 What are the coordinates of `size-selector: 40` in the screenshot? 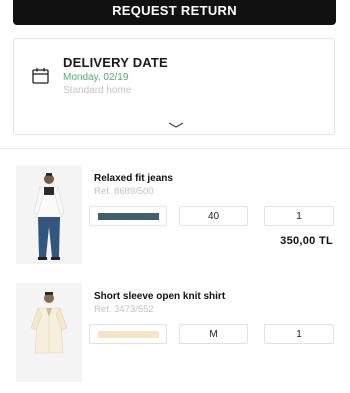 It's located at (213, 216).